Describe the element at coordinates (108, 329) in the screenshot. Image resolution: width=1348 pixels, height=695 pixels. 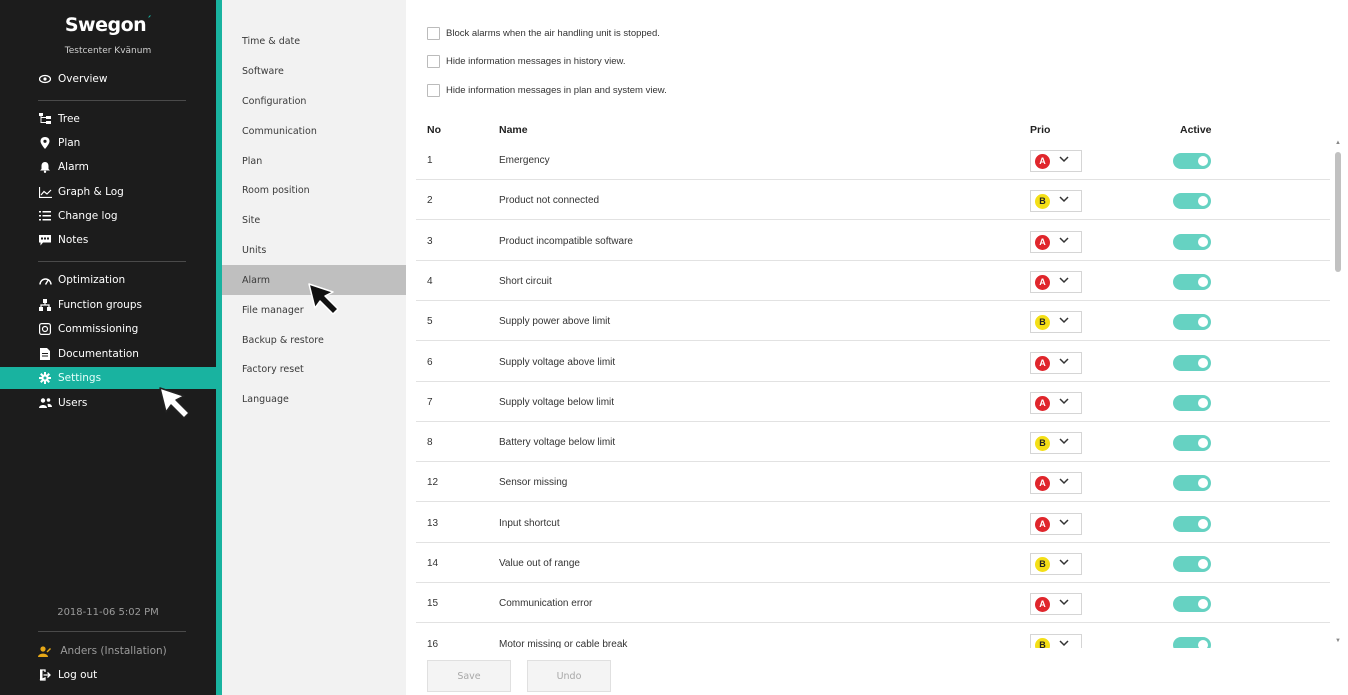
I see `nav-commissioning: Commissioning` at that location.